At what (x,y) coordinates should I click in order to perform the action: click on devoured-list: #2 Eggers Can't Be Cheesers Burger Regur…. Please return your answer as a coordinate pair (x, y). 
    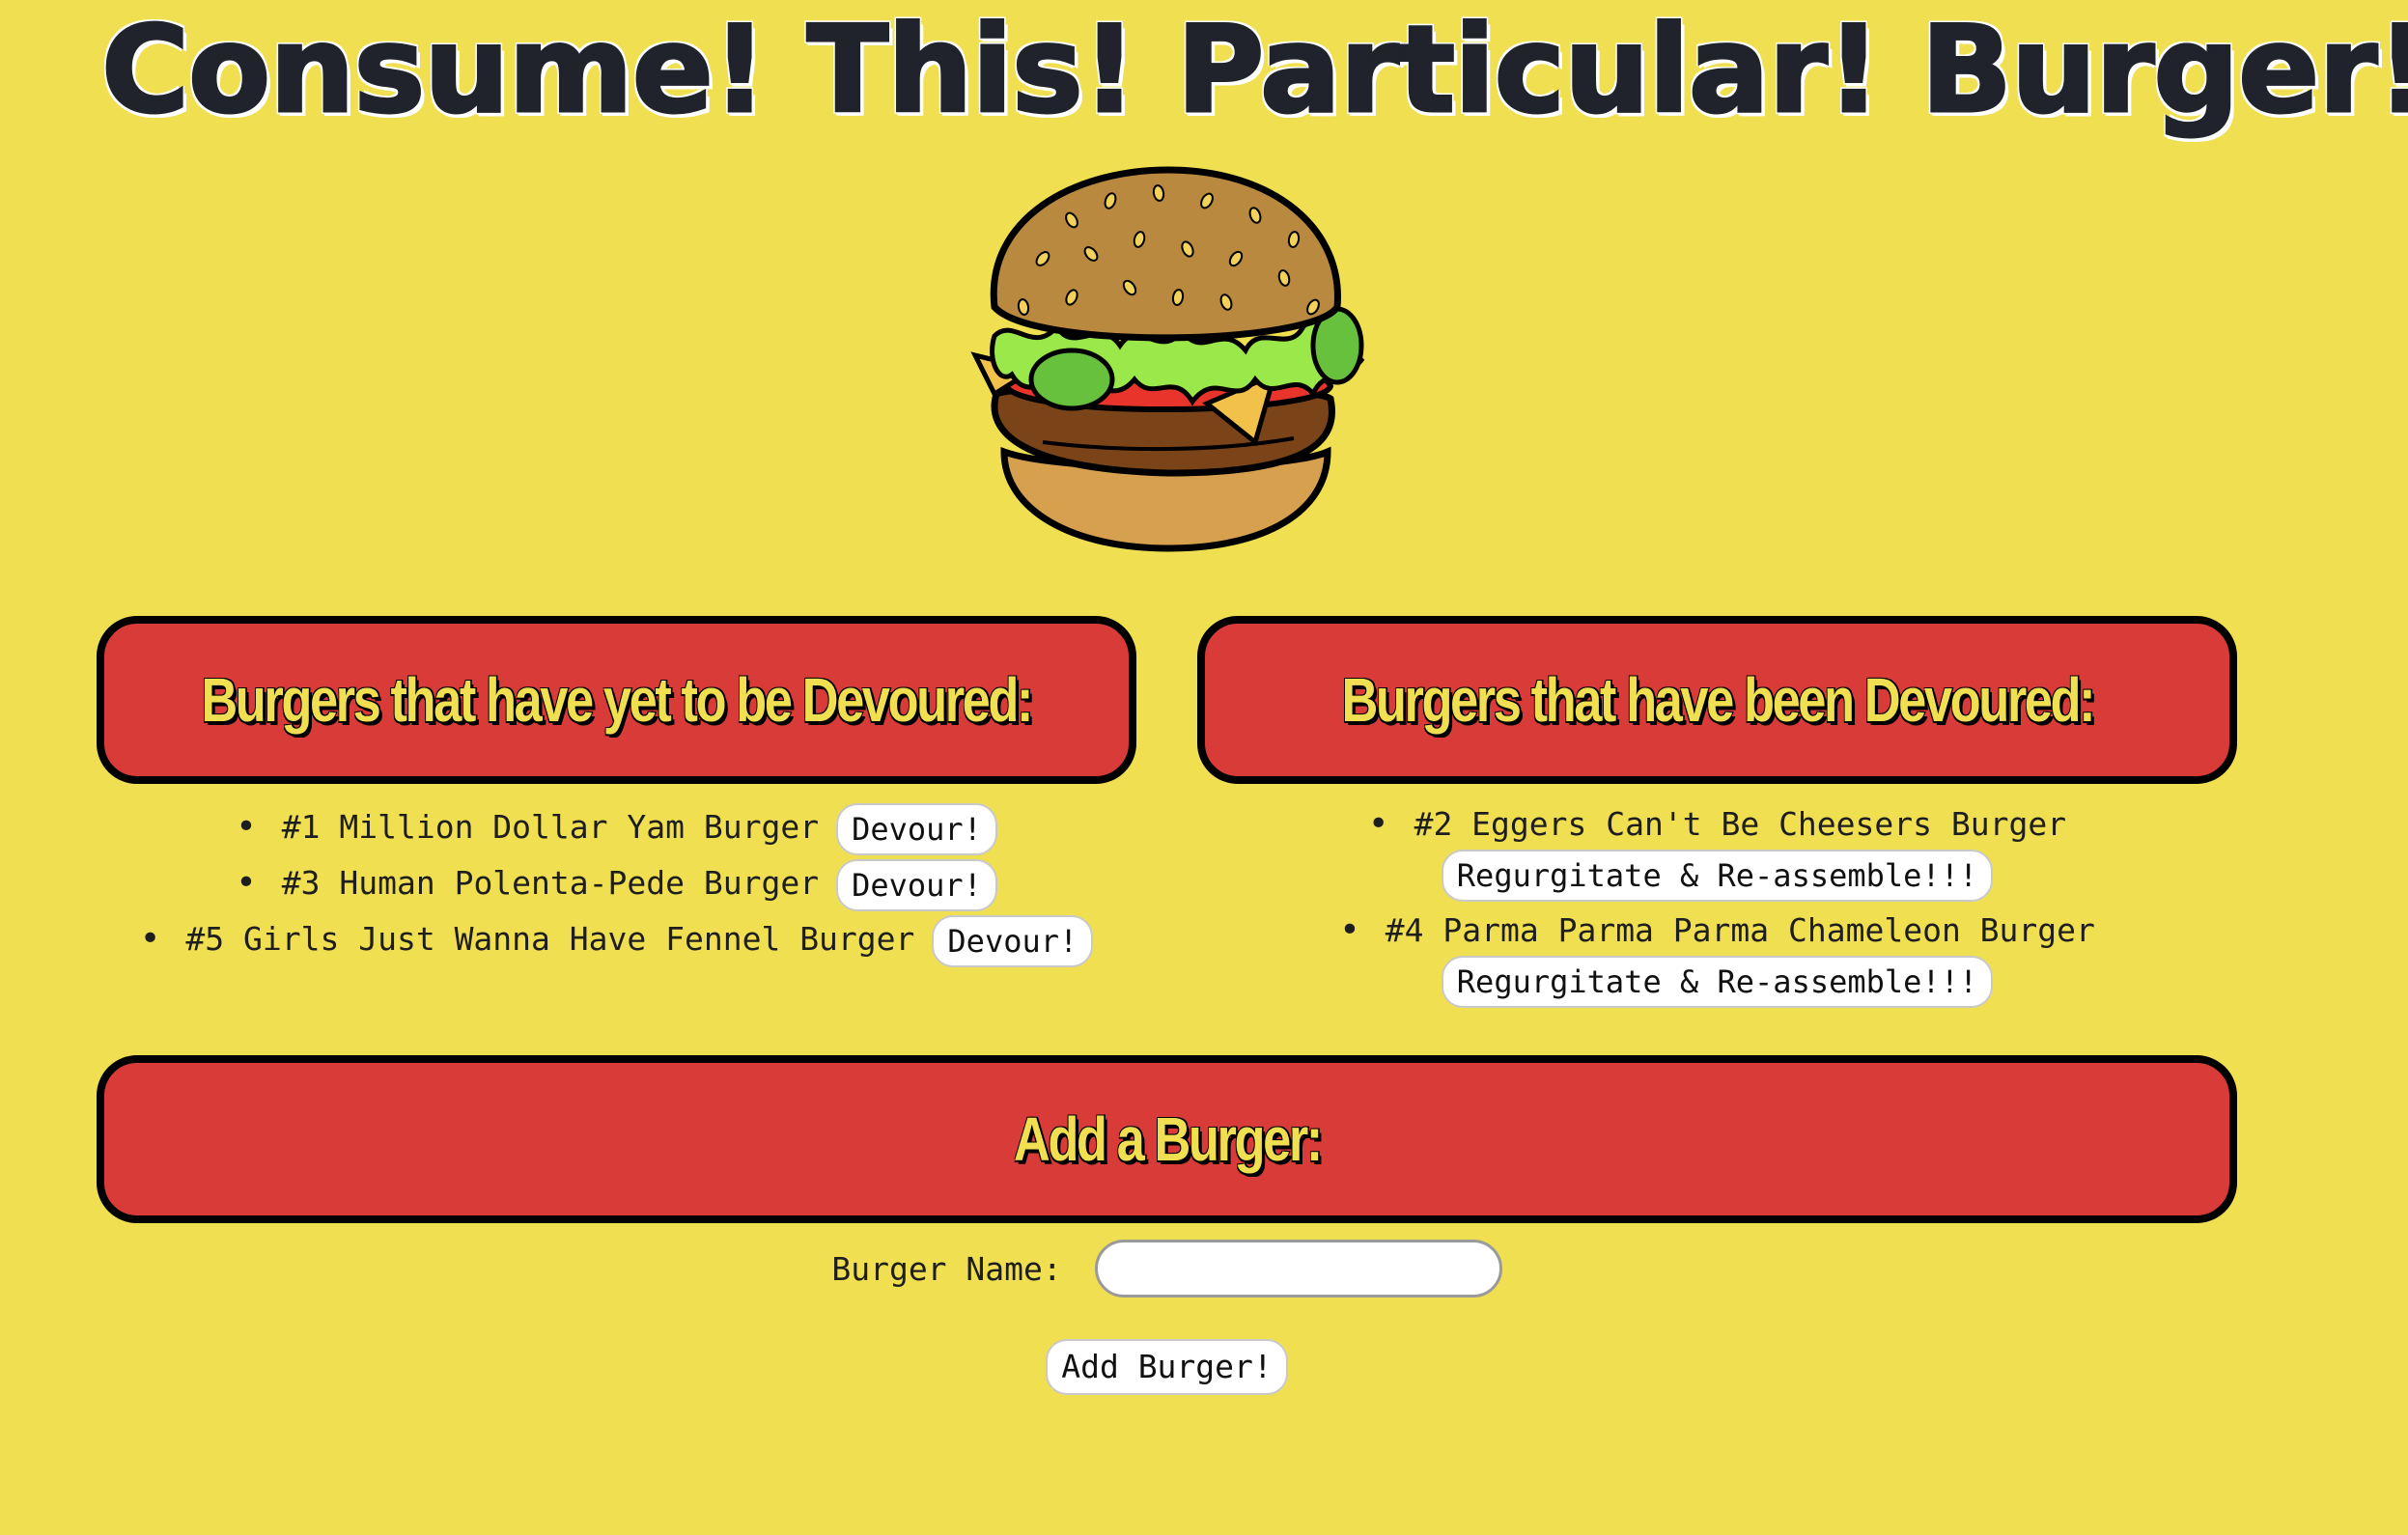
    Looking at the image, I should click on (1717, 905).